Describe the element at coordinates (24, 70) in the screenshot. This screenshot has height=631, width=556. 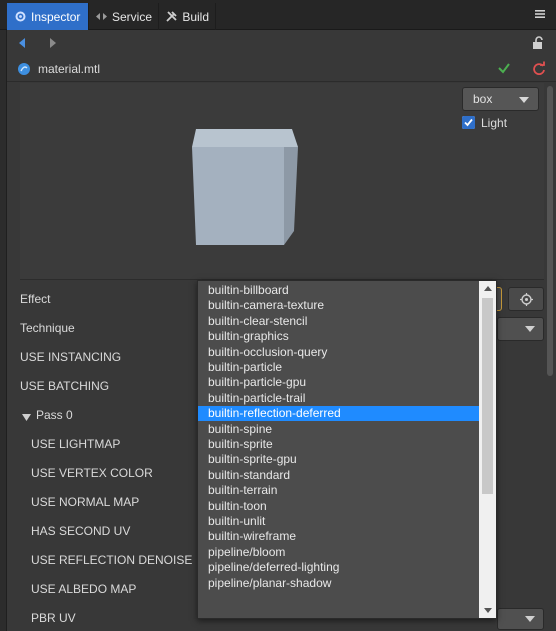
I see `material-icon` at that location.